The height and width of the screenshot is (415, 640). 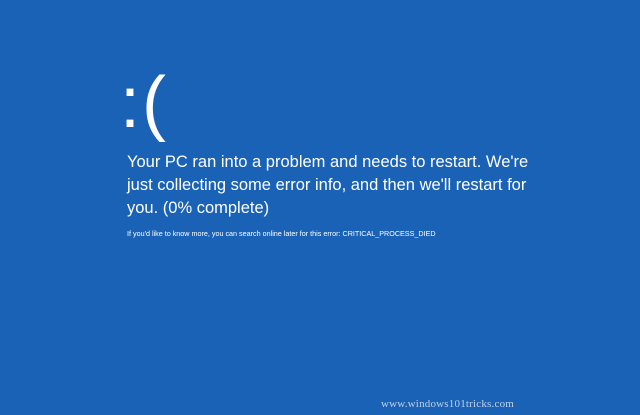 What do you see at coordinates (448, 404) in the screenshot?
I see `website-watermark: www.windows101tricks.com` at bounding box center [448, 404].